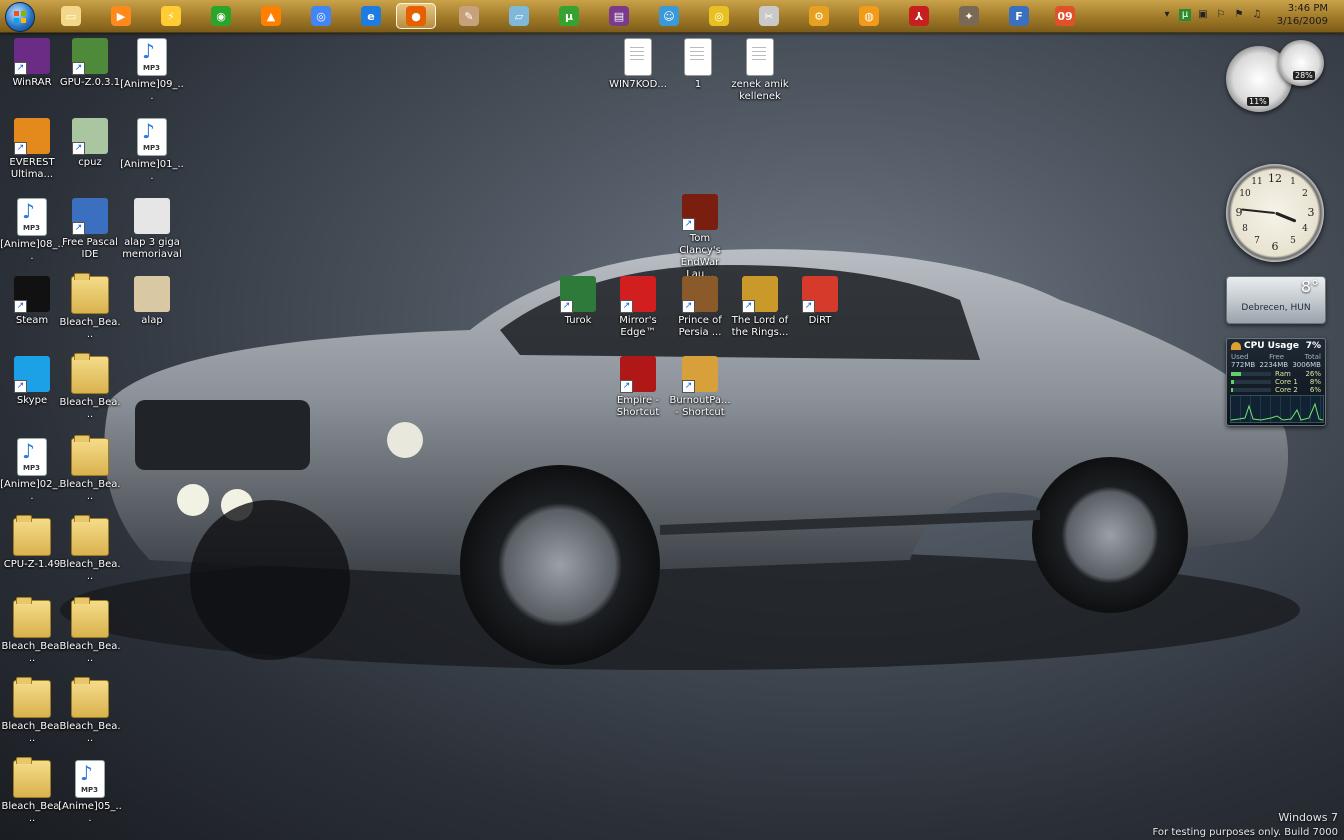 This screenshot has width=1344, height=840. Describe the element at coordinates (1271, 346) in the screenshot. I see `cpu-usage-title: CPU Usage` at that location.